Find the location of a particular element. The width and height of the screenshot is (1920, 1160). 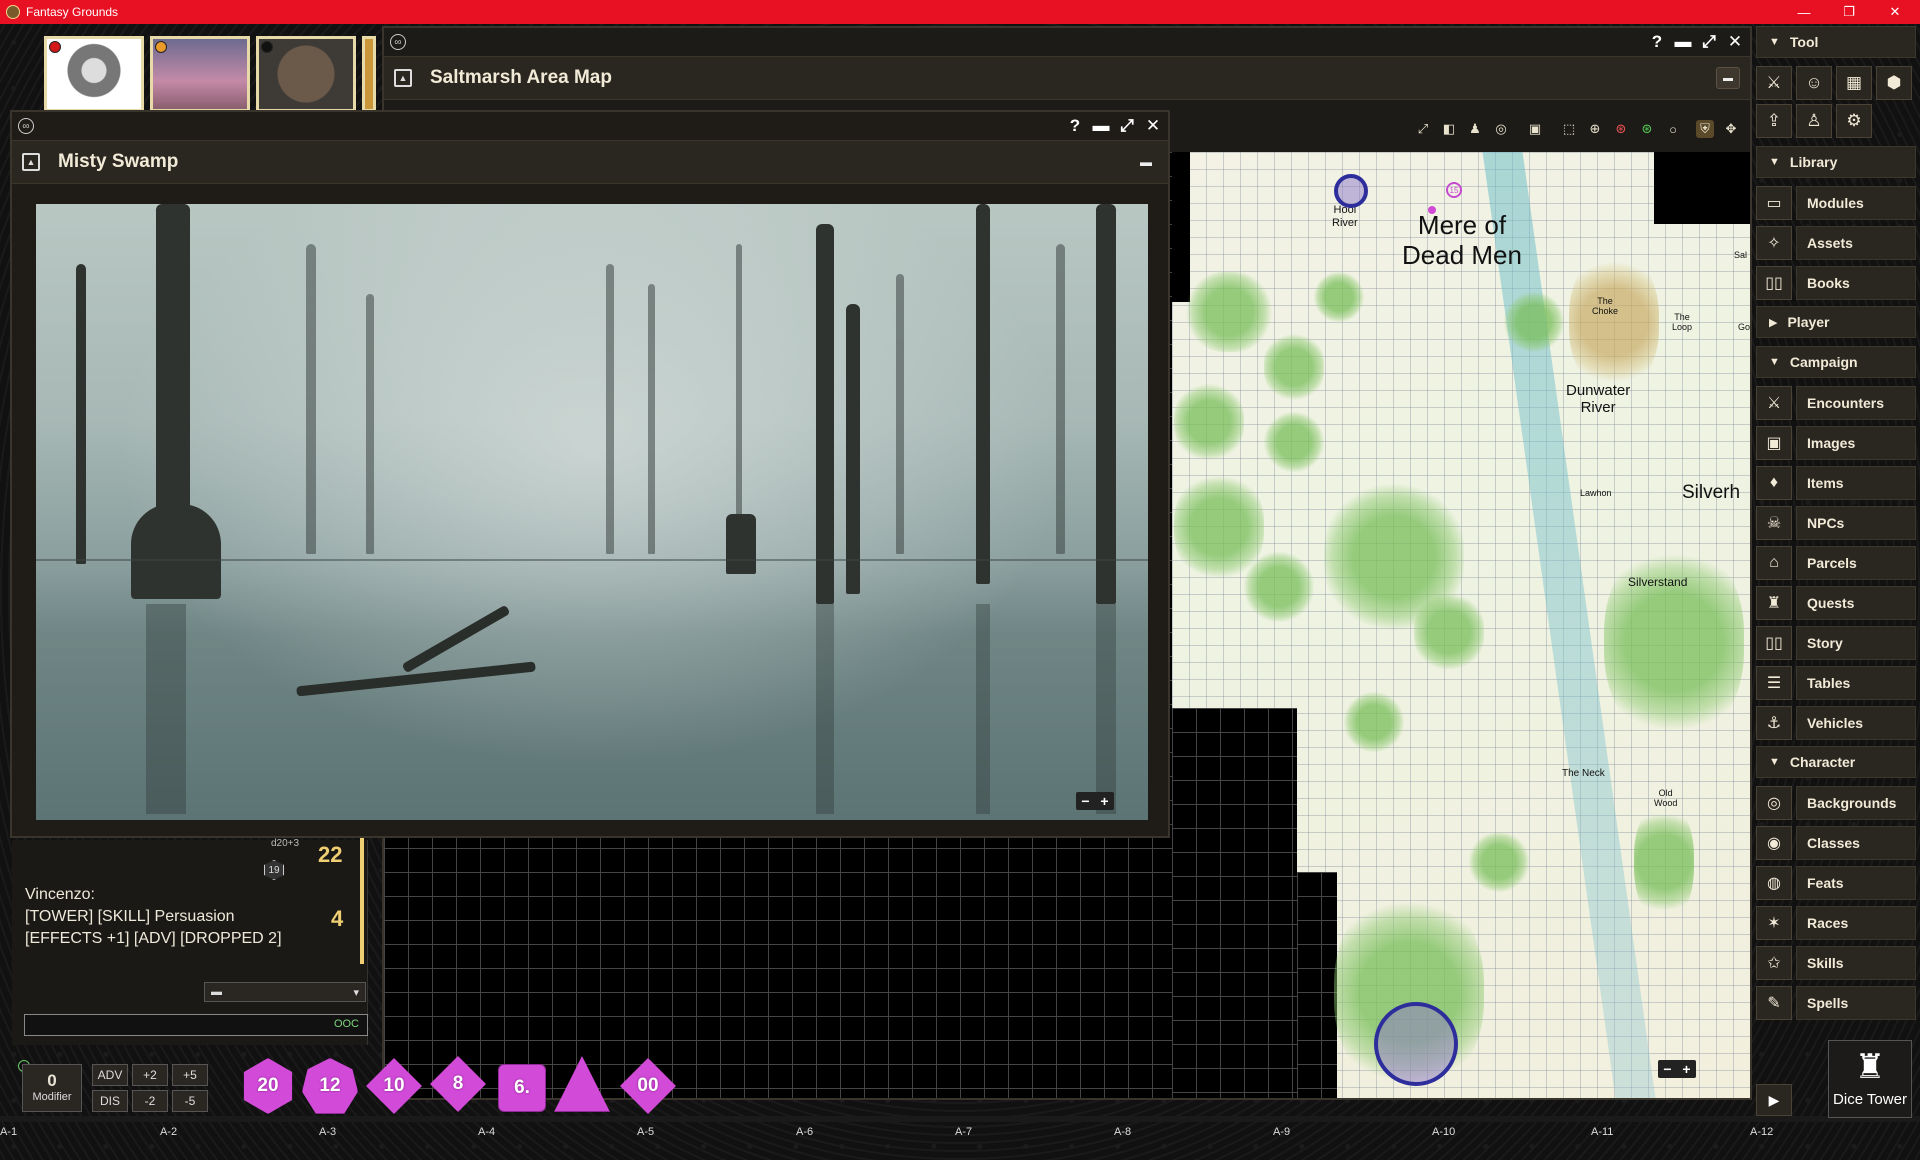

map-label-go: Go is located at coordinates (1744, 327).